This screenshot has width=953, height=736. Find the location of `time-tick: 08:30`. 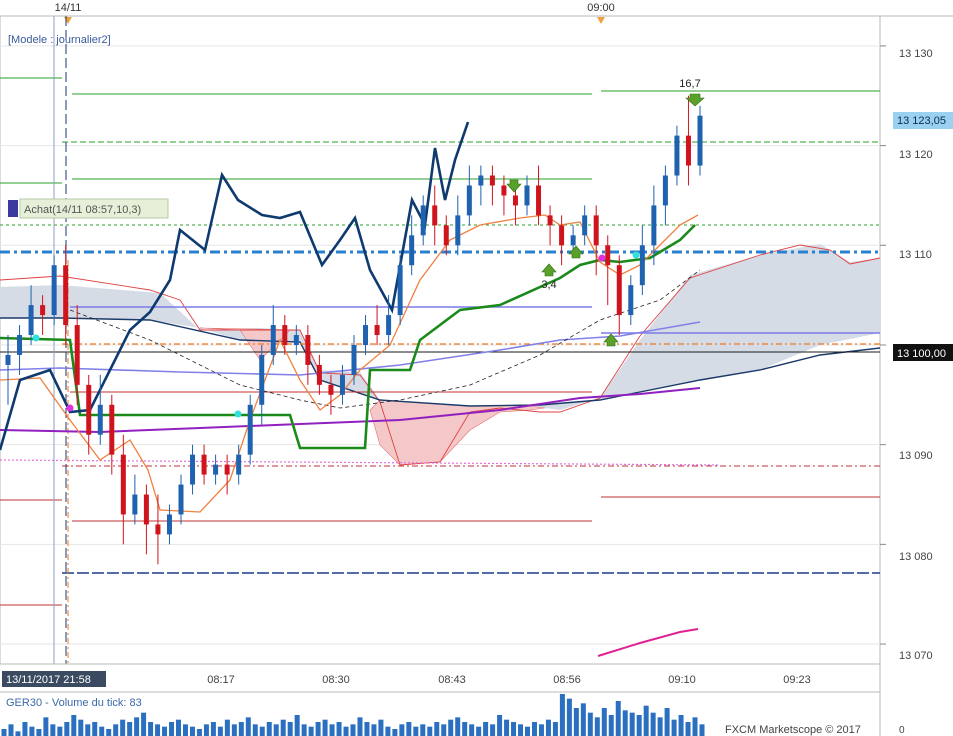

time-tick: 08:30 is located at coordinates (336, 680).